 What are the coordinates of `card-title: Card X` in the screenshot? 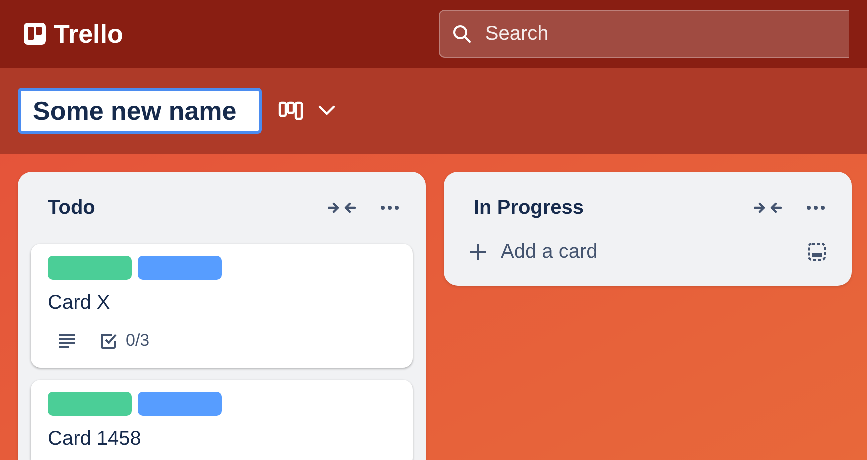 It's located at (80, 303).